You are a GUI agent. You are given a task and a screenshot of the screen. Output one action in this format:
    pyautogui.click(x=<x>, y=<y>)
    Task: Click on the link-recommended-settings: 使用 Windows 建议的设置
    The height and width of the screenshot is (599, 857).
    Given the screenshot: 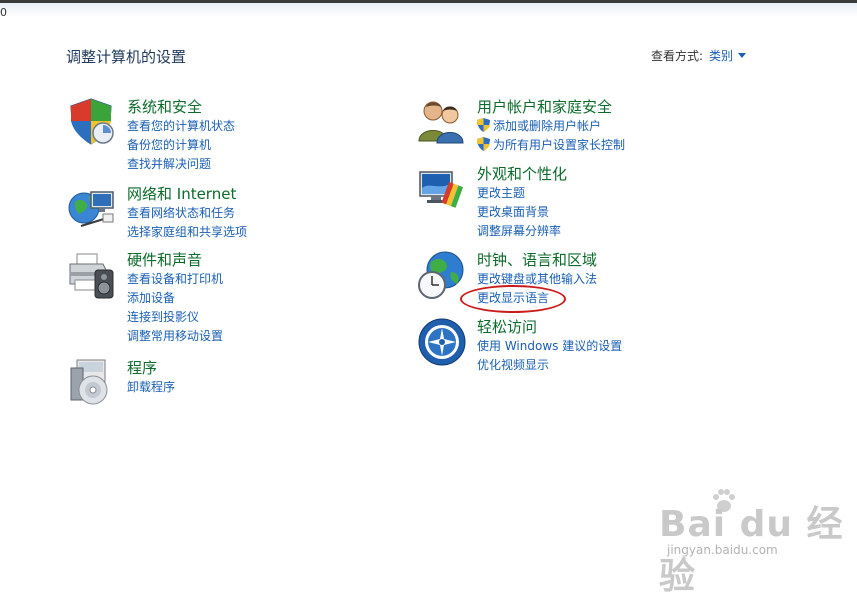 What is the action you would take?
    pyautogui.click(x=549, y=346)
    